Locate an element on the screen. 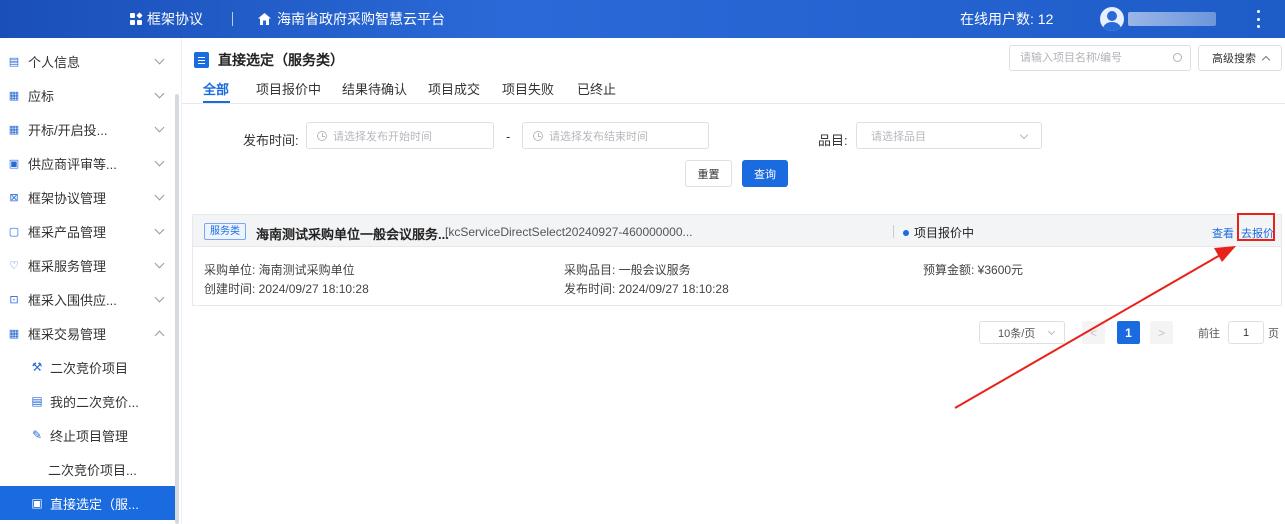  trade-icon: ▦ is located at coordinates (14, 333).